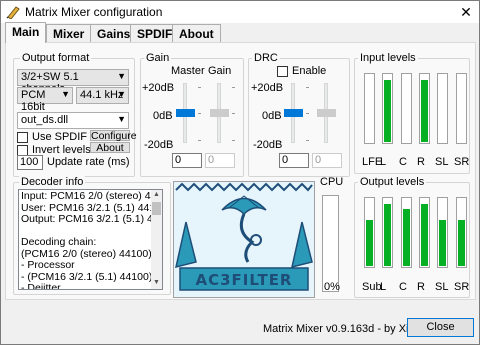  I want to click on gain-bottom-label: -20dB, so click(159, 145).